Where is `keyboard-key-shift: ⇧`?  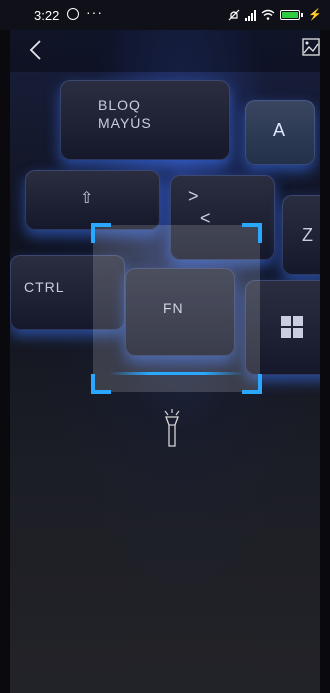 keyboard-key-shift: ⇧ is located at coordinates (92, 200).